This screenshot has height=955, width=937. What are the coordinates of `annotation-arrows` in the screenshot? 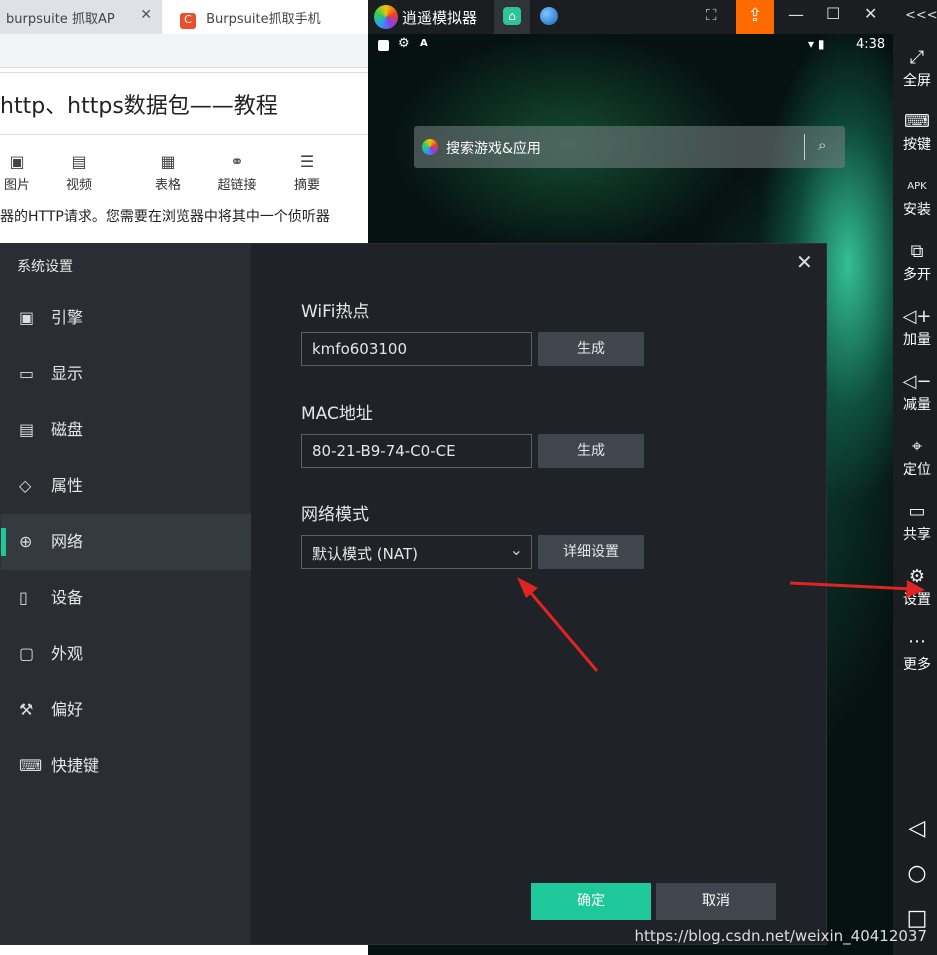 It's located at (721, 624).